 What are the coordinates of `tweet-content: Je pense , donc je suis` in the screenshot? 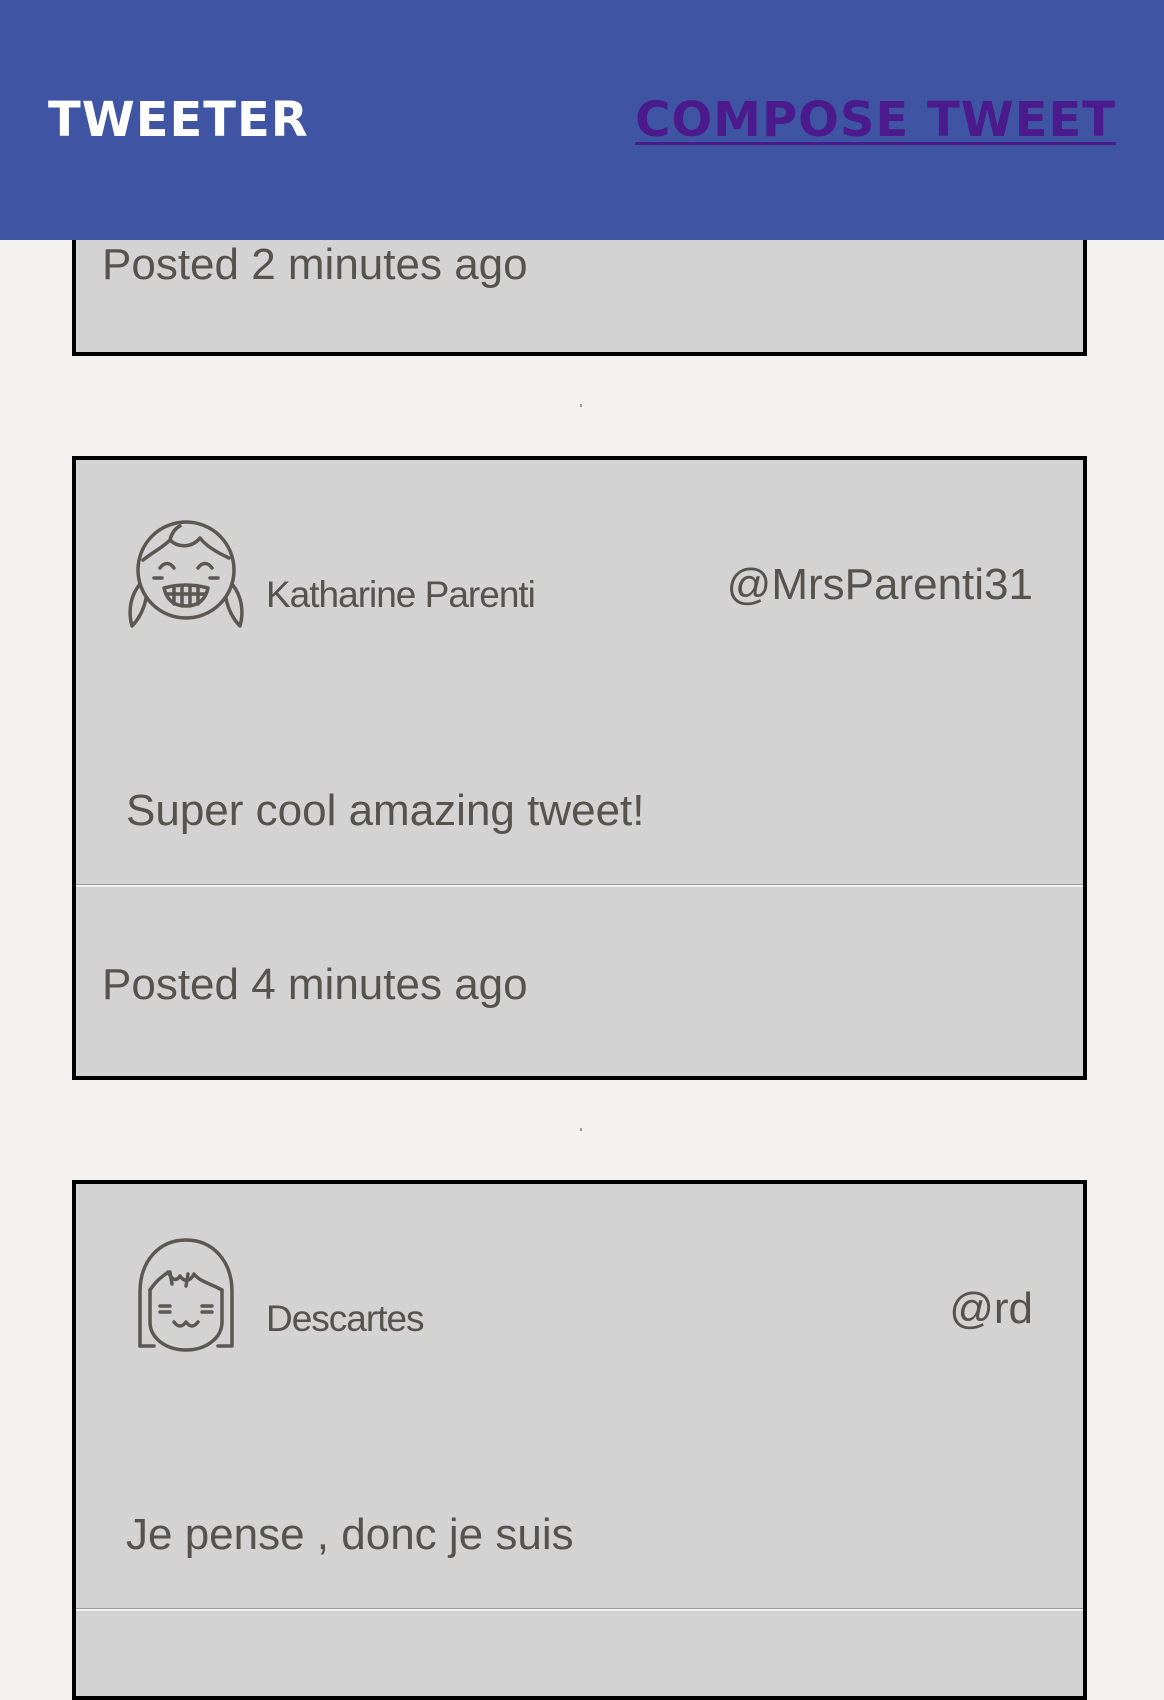 It's located at (350, 1534).